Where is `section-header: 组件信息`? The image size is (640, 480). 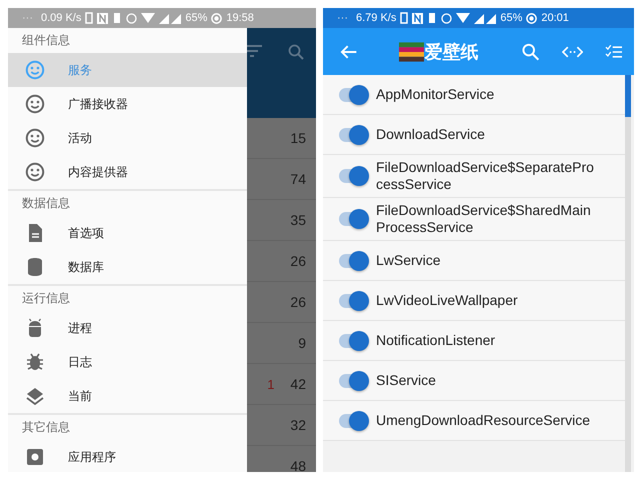
section-header: 组件信息 is located at coordinates (46, 40).